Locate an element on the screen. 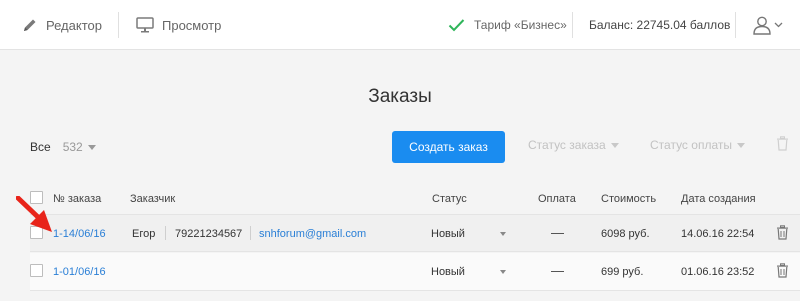 This screenshot has width=800, height=301. editor-label: Редактор is located at coordinates (74, 25).